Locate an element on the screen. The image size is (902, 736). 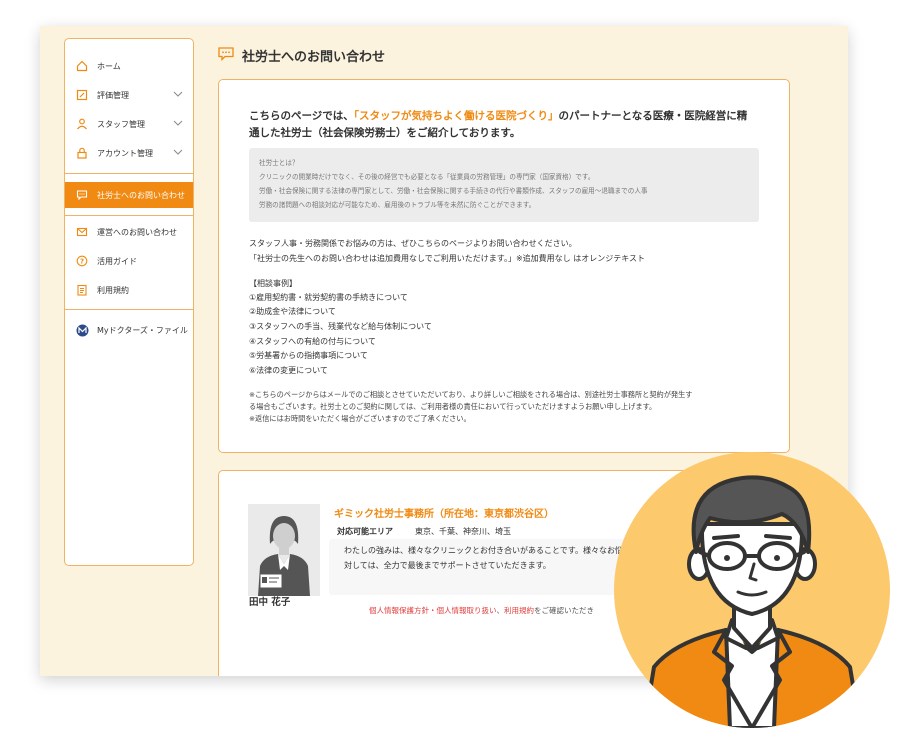
sidebar-item-home: ホーム is located at coordinates (129, 66).